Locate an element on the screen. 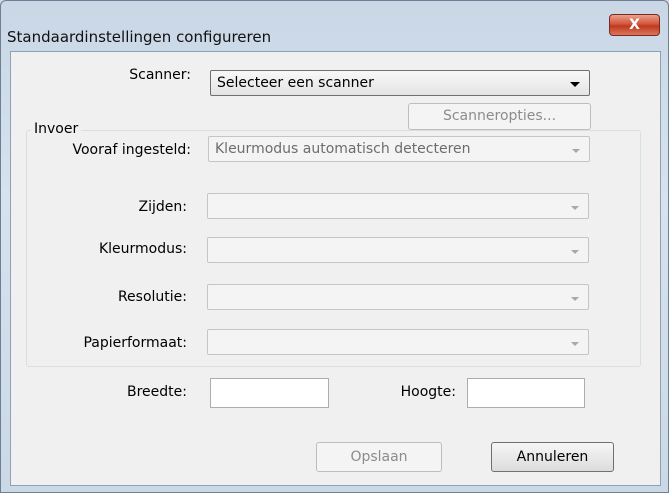  paper-size-label: Papierformaat: is located at coordinates (135, 343).